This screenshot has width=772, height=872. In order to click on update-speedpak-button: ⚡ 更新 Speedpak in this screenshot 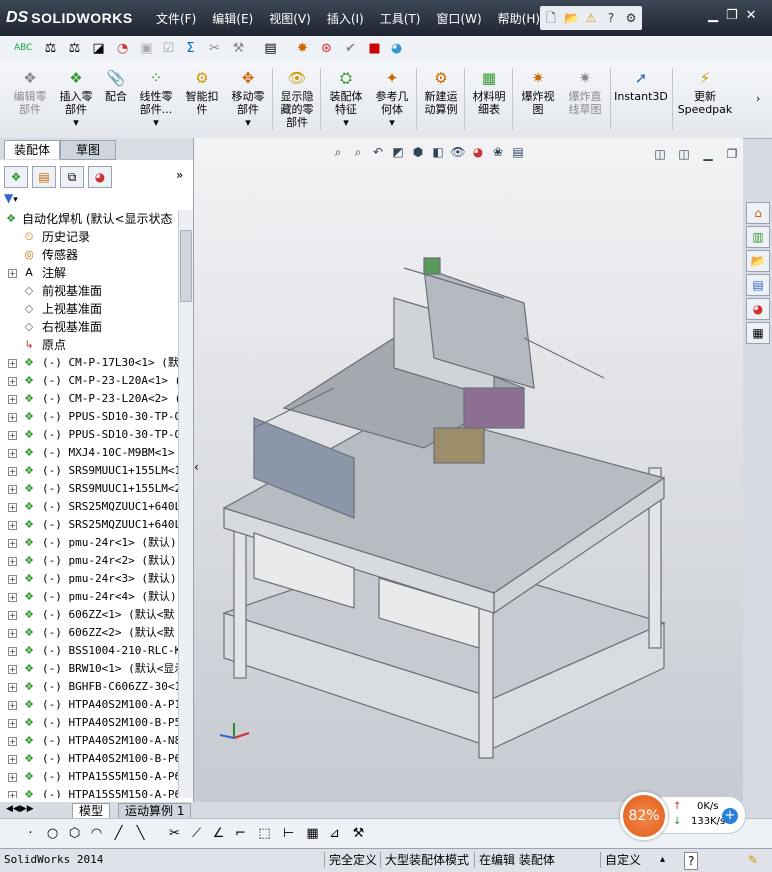, I will do `click(705, 92)`.